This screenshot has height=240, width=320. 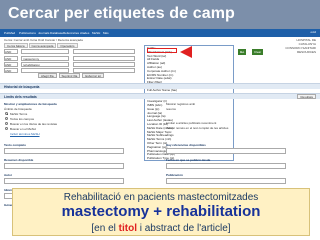 I want to click on caption-note-start: [en el, so click(x=105, y=228).